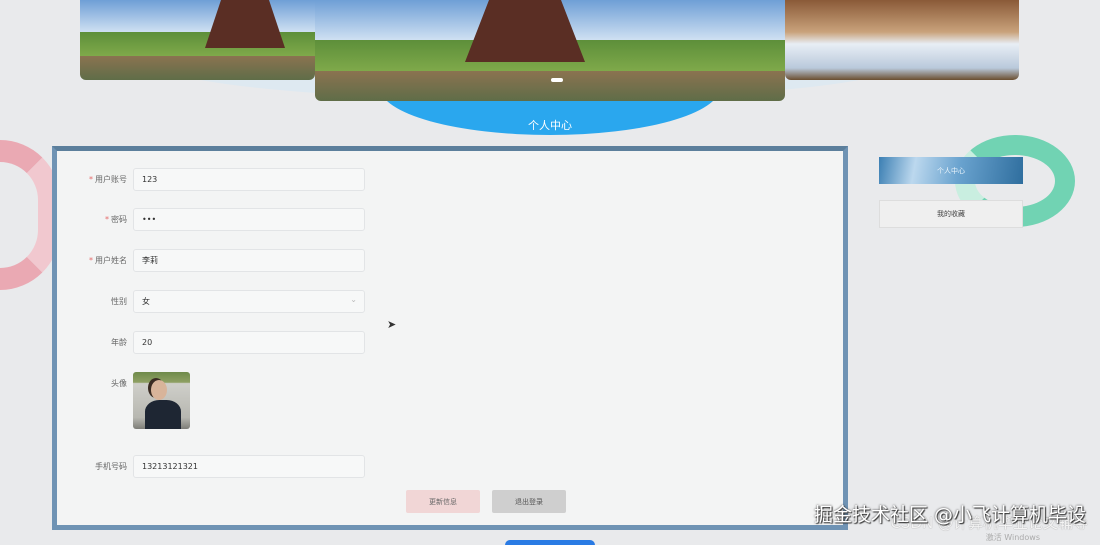 This screenshot has height=545, width=1100. I want to click on phone-label: 手机号码, so click(111, 466).